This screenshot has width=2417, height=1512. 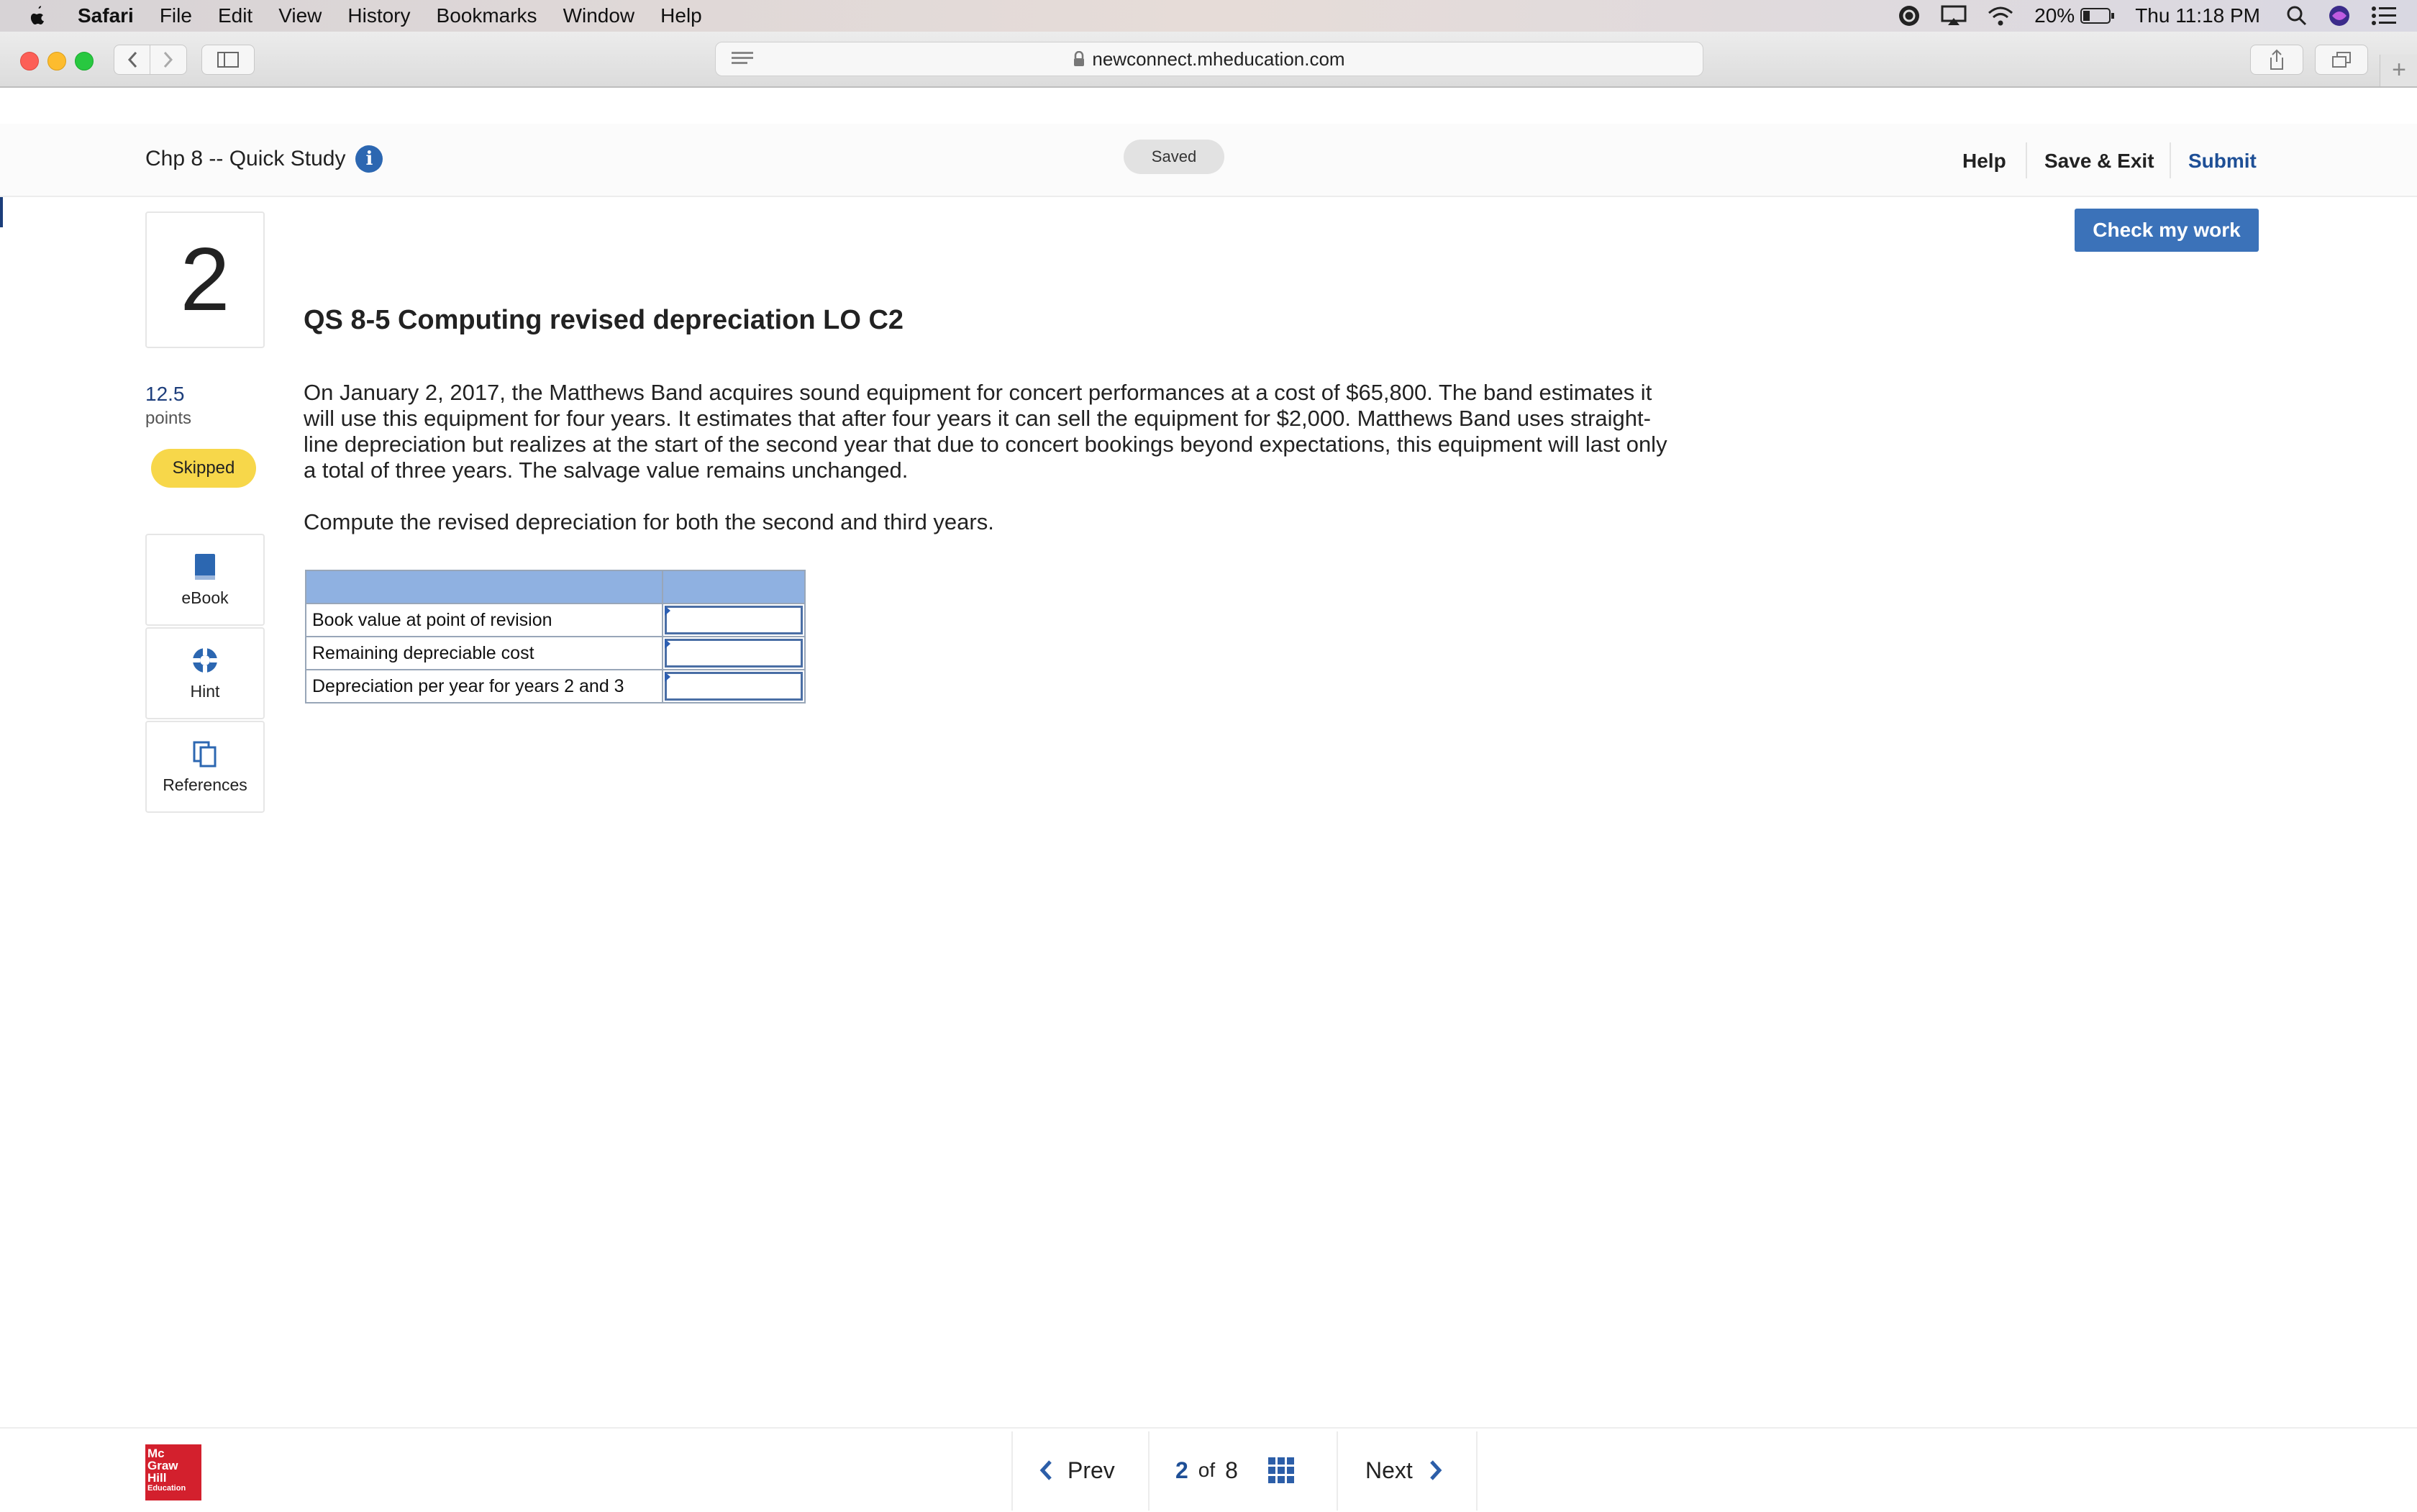 What do you see at coordinates (205, 597) in the screenshot?
I see `ebook-label: eBook` at bounding box center [205, 597].